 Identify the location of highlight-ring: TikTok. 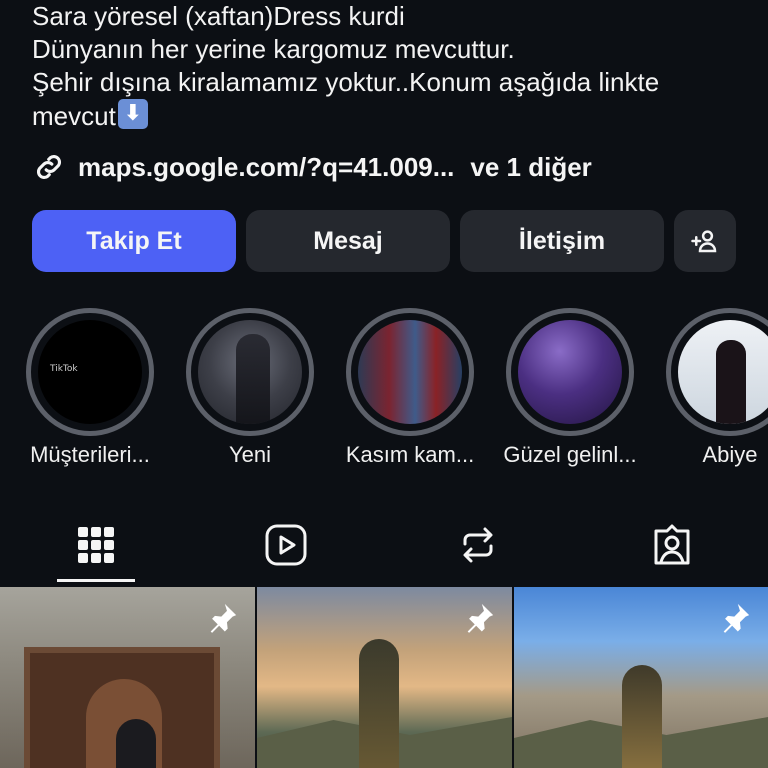
(90, 372).